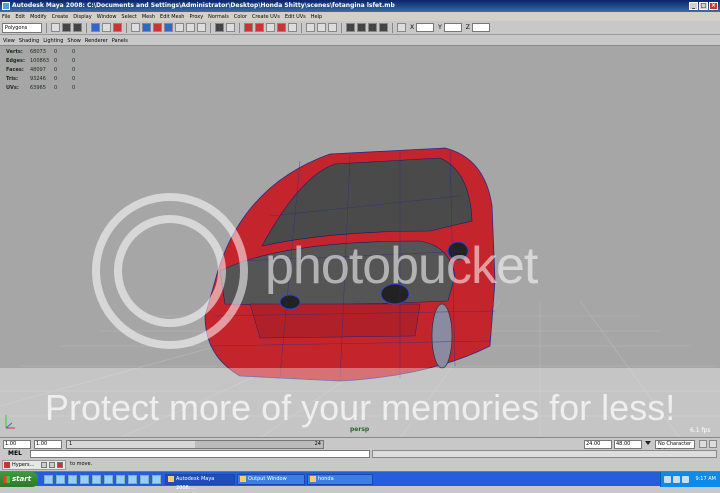  What do you see at coordinates (135, 27) in the screenshot?
I see `pick-handles-icon` at bounding box center [135, 27].